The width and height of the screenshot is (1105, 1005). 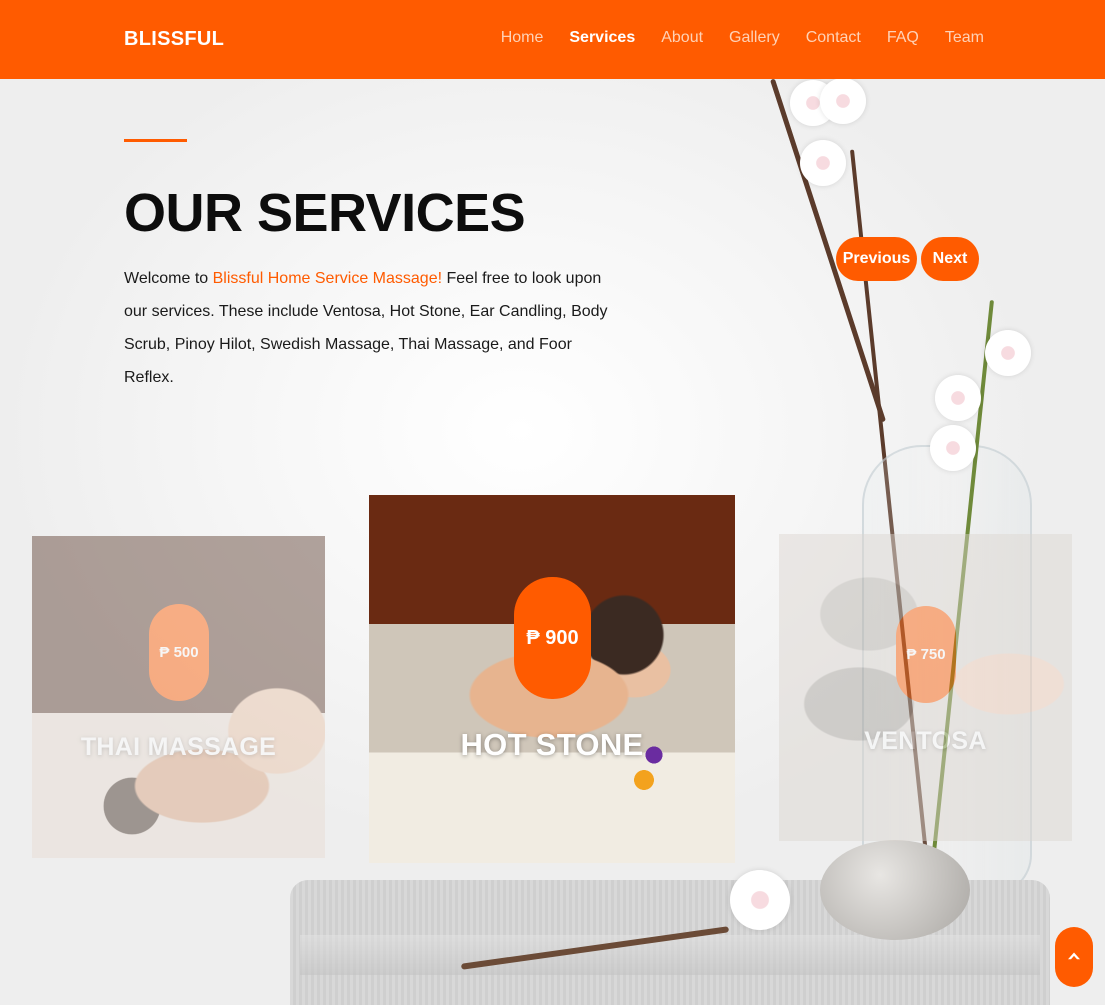 What do you see at coordinates (670, 955) in the screenshot?
I see `towel-fold` at bounding box center [670, 955].